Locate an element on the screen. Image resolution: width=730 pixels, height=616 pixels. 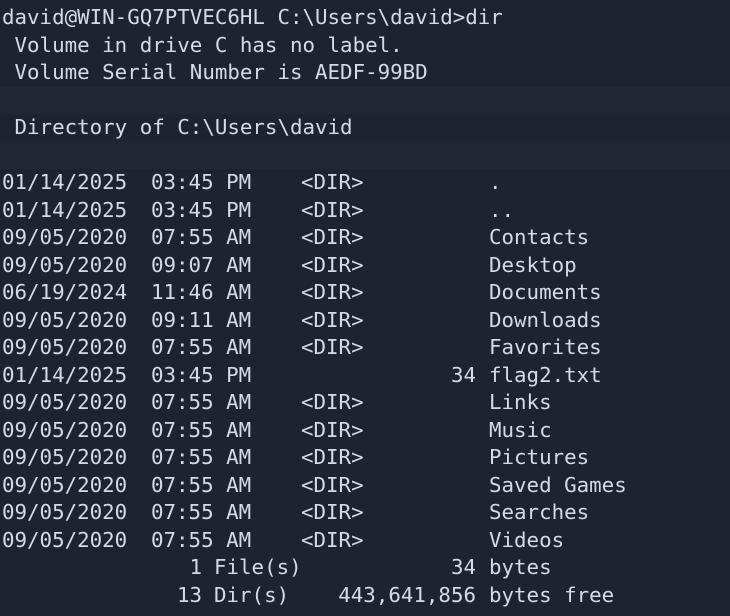
entry-name: Downloads is located at coordinates (545, 319).